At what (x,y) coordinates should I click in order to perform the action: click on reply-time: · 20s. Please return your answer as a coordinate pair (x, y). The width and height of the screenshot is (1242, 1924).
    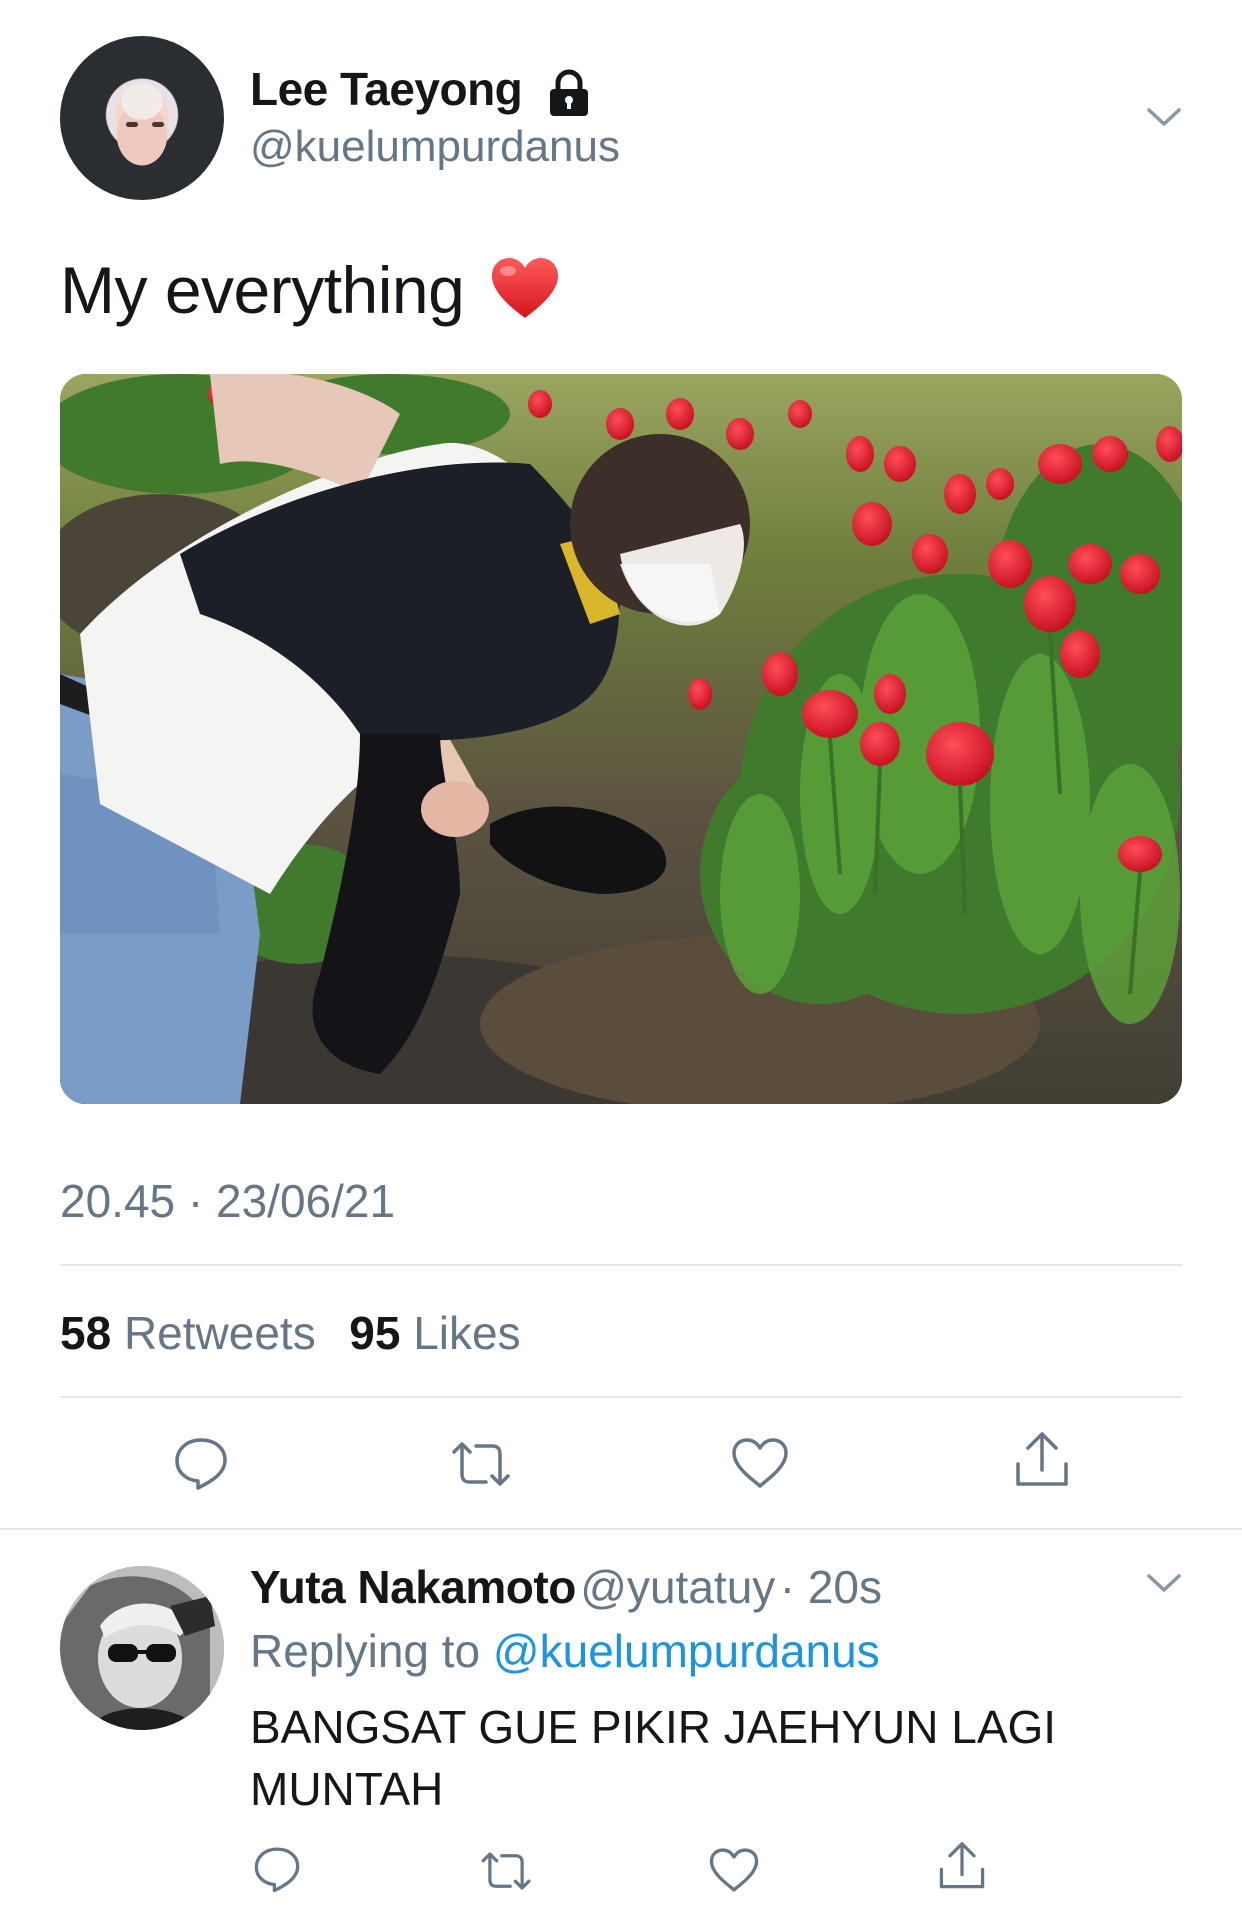
    Looking at the image, I should click on (831, 1587).